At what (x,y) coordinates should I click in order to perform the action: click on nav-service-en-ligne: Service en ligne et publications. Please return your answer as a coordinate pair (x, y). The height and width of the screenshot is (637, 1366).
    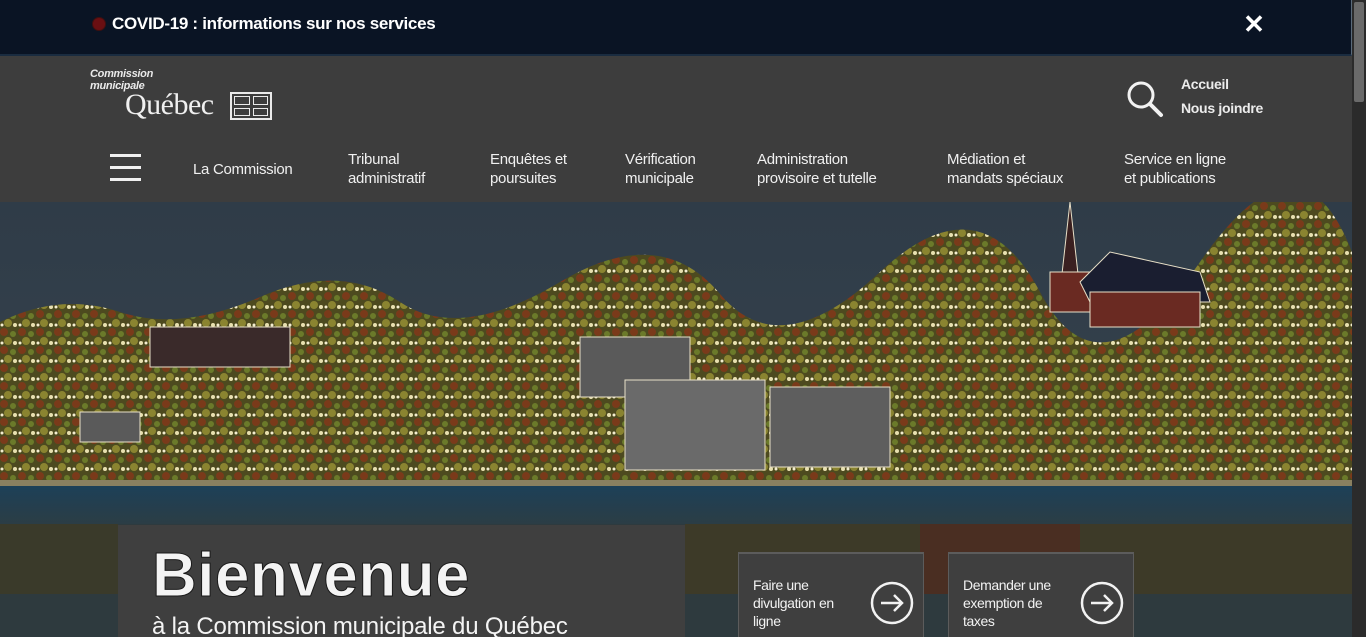
    Looking at the image, I should click on (1175, 169).